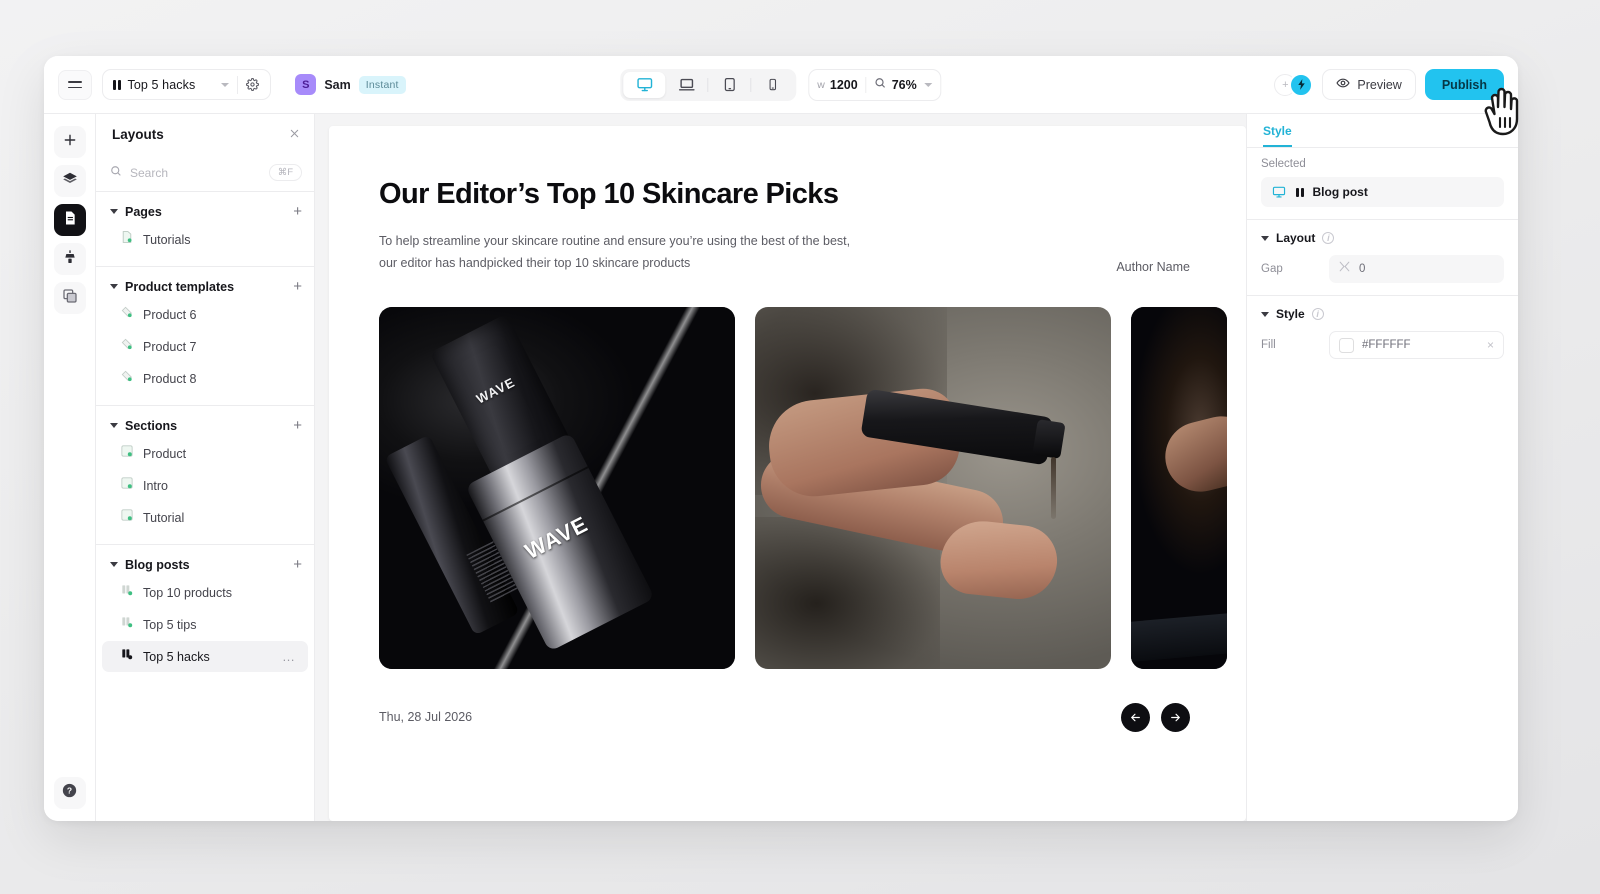  What do you see at coordinates (1301, 84) in the screenshot?
I see `app-logo-icon` at bounding box center [1301, 84].